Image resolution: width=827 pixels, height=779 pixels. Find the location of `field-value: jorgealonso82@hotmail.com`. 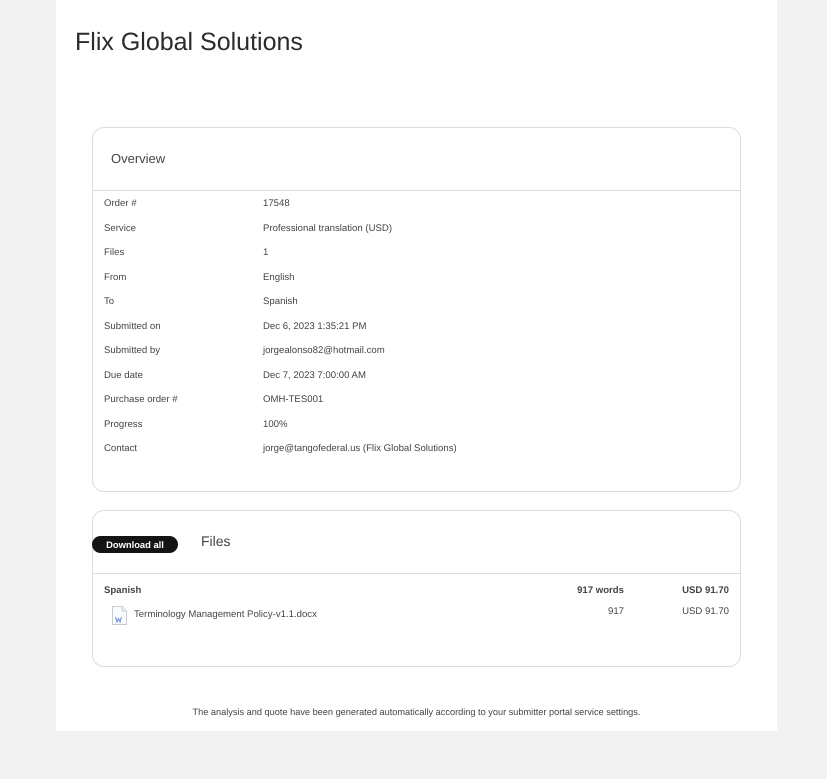

field-value: jorgealonso82@hotmail.com is located at coordinates (324, 351).